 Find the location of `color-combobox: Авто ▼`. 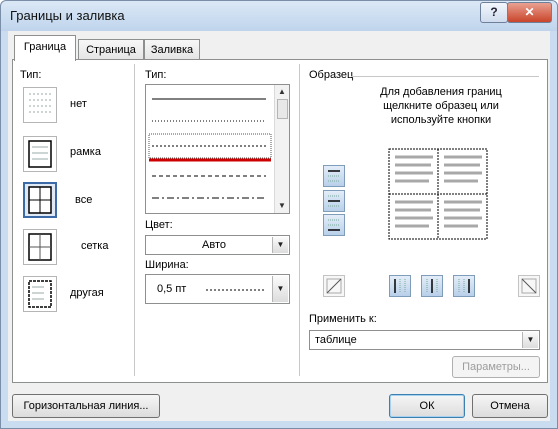

color-combobox: Авто ▼ is located at coordinates (217, 245).